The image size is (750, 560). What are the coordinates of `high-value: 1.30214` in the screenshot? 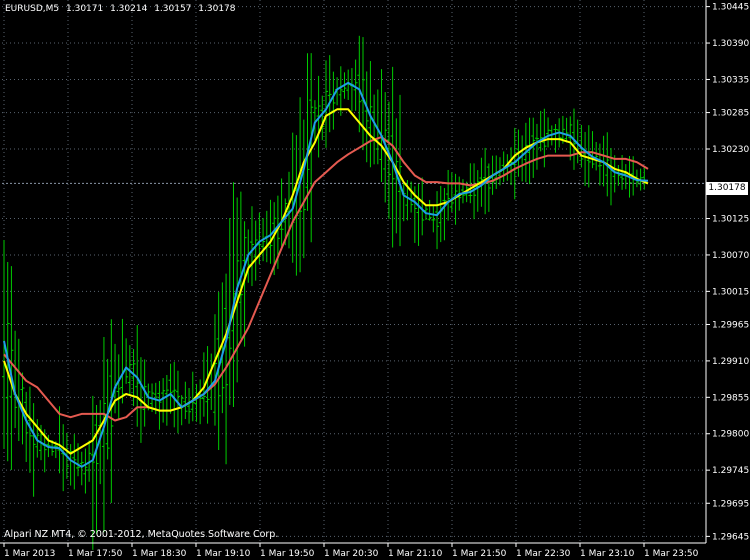 It's located at (129, 9).